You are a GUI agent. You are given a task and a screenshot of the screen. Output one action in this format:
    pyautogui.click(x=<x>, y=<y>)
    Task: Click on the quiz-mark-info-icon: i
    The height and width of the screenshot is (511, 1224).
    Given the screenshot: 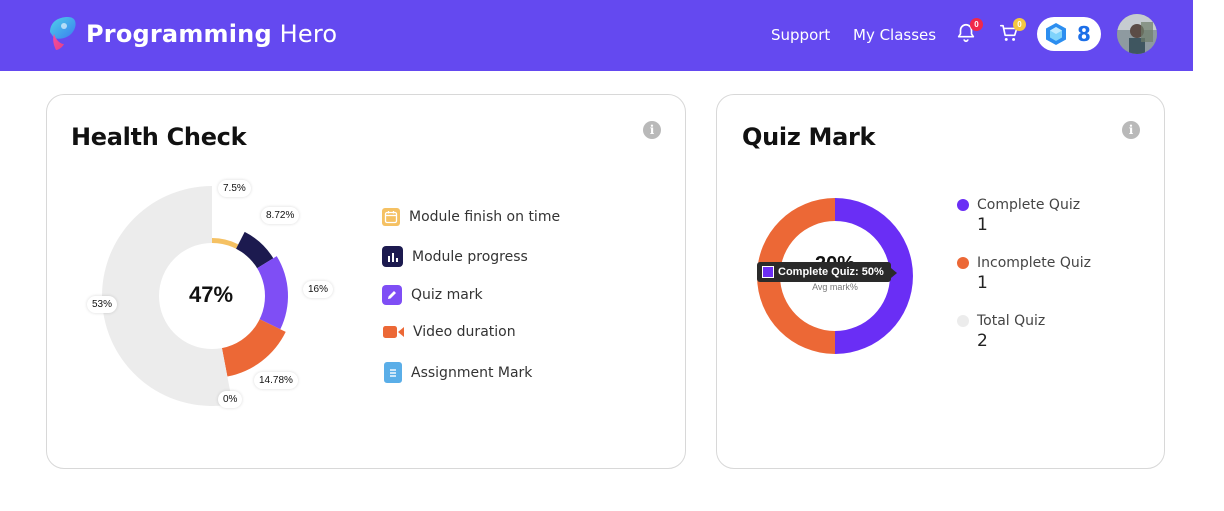 What is the action you would take?
    pyautogui.click(x=1131, y=130)
    